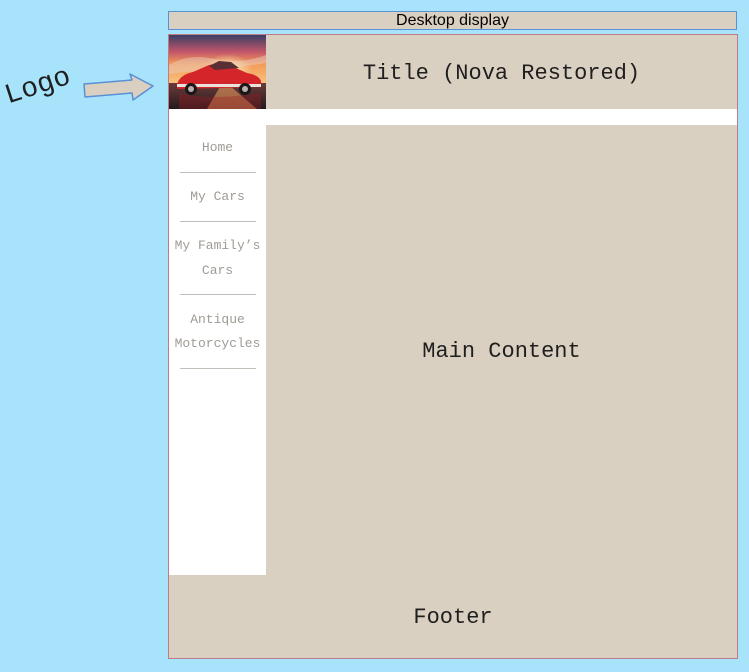 This screenshot has height=672, width=749. I want to click on sidebar-item-home: Home, so click(217, 148).